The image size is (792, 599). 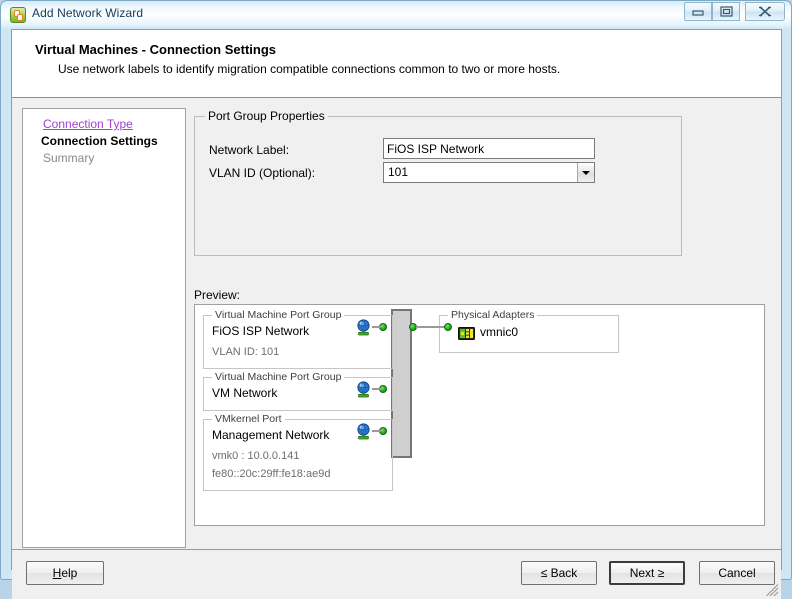 What do you see at coordinates (499, 332) in the screenshot?
I see `preview-adapter-name: vmnic0` at bounding box center [499, 332].